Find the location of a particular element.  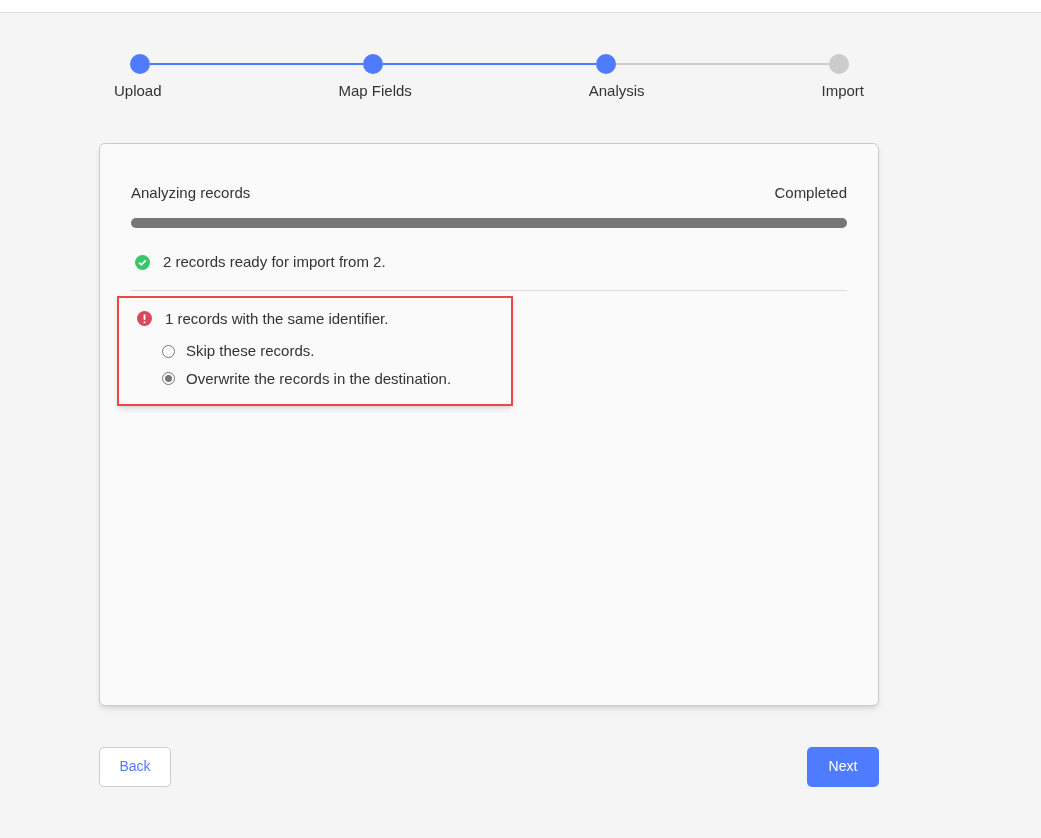

back-button: Back is located at coordinates (135, 766).